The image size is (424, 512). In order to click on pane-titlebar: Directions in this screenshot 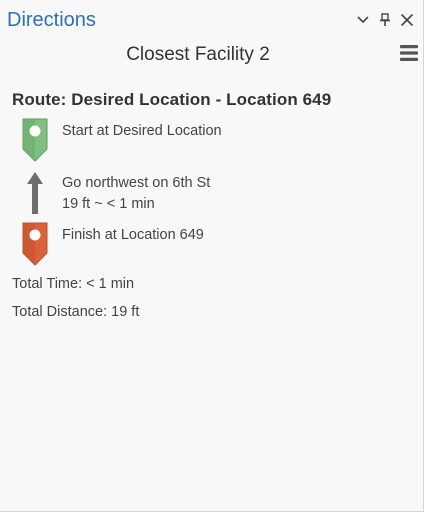, I will do `click(212, 21)`.